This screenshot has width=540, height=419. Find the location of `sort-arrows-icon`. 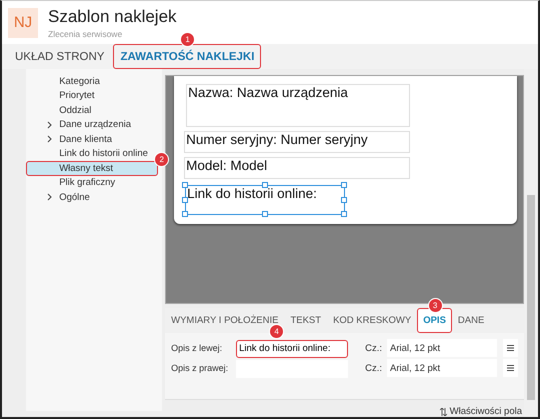

sort-arrows-icon is located at coordinates (443, 412).